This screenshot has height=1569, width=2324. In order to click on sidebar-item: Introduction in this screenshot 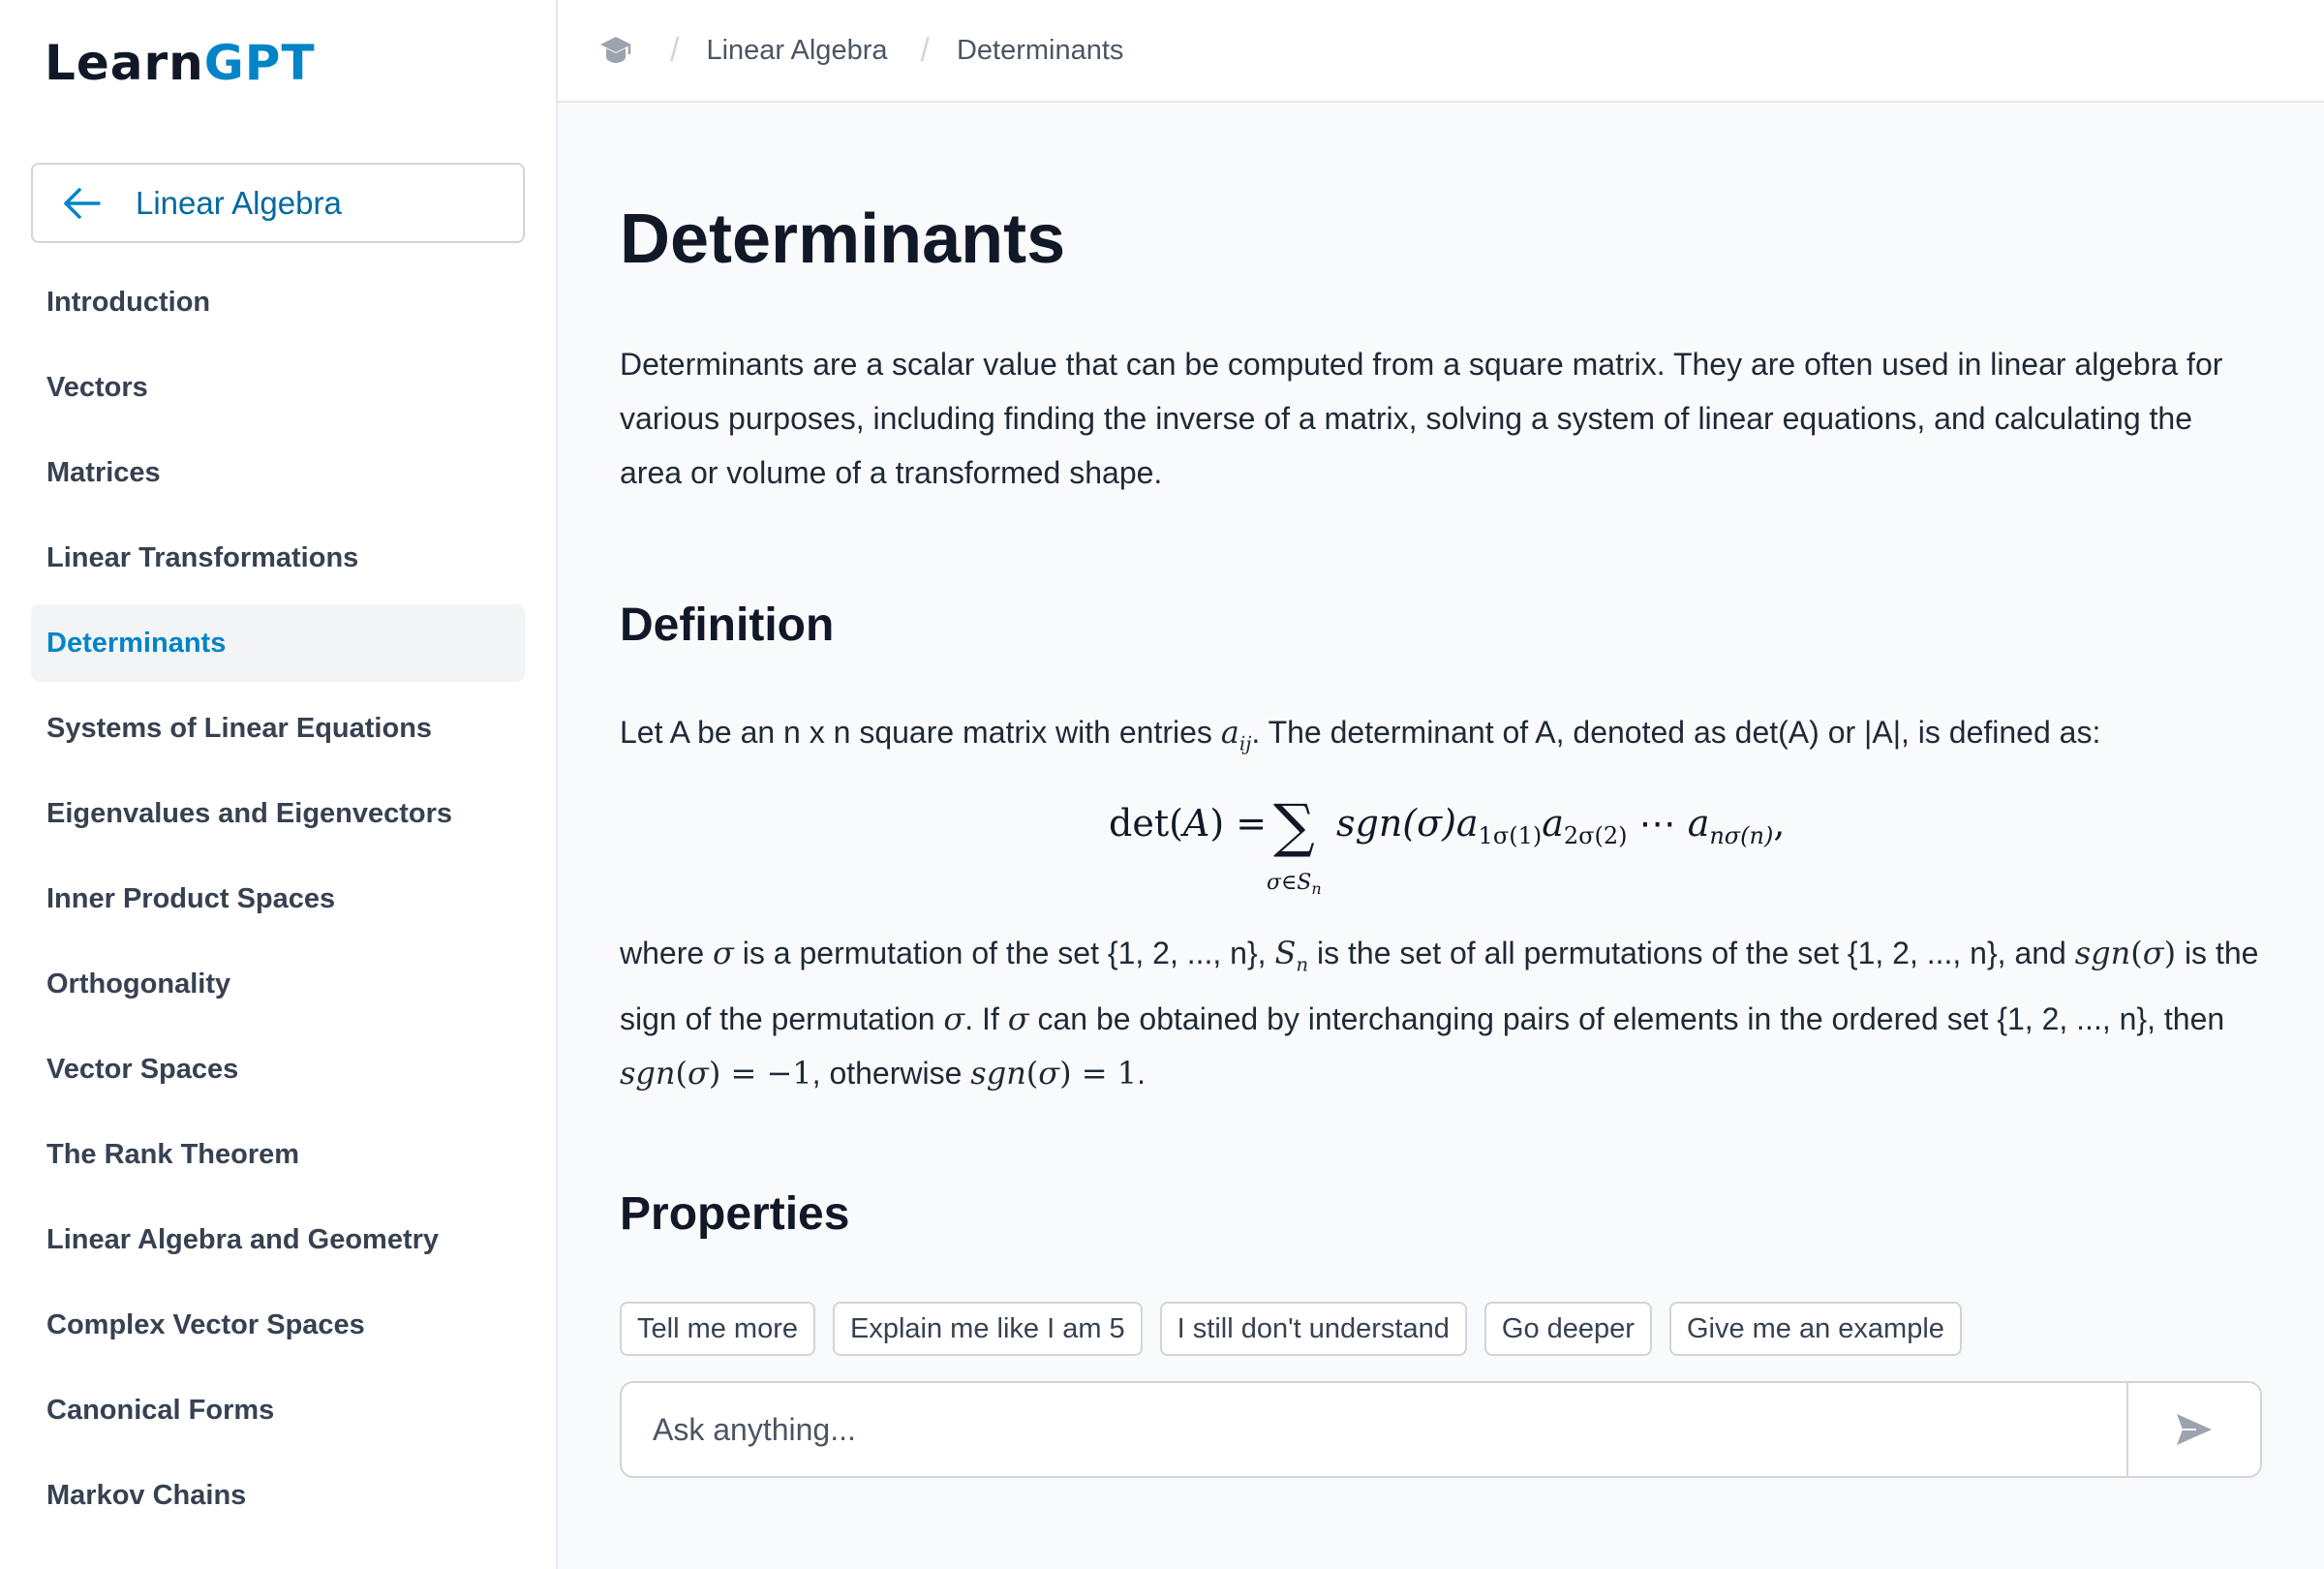, I will do `click(278, 302)`.